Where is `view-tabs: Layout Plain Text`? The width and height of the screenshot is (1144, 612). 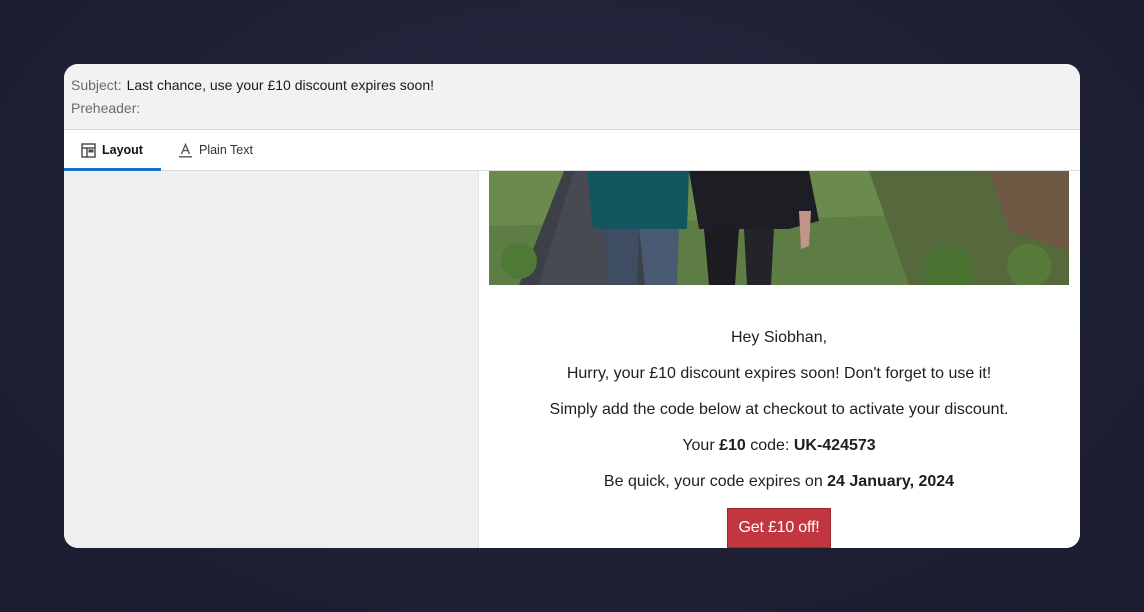
view-tabs: Layout Plain Text is located at coordinates (572, 150).